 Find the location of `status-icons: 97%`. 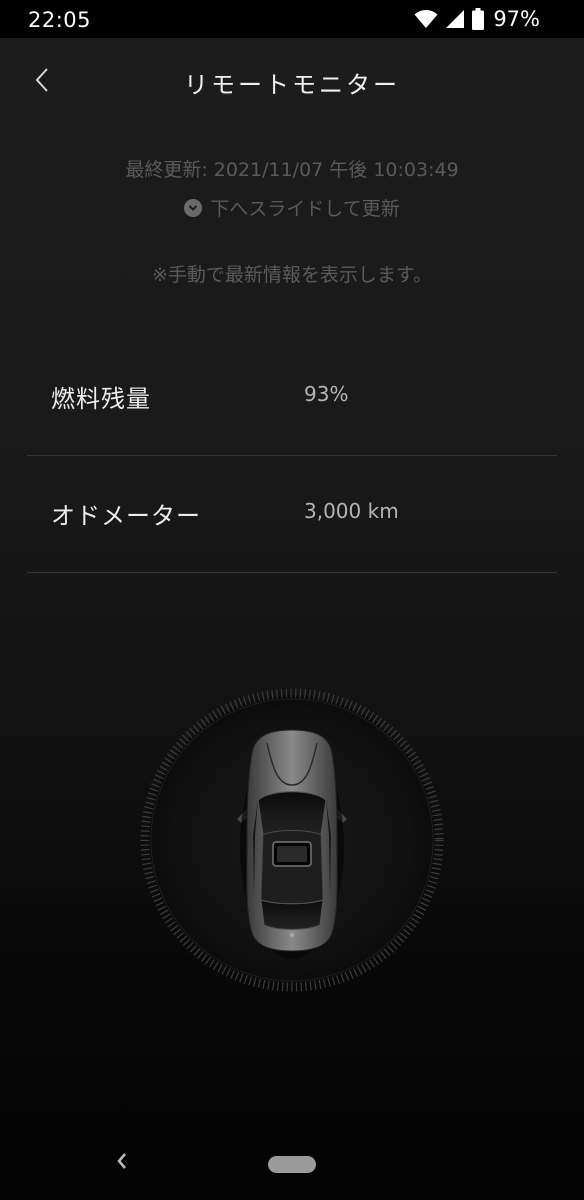

status-icons: 97% is located at coordinates (477, 19).